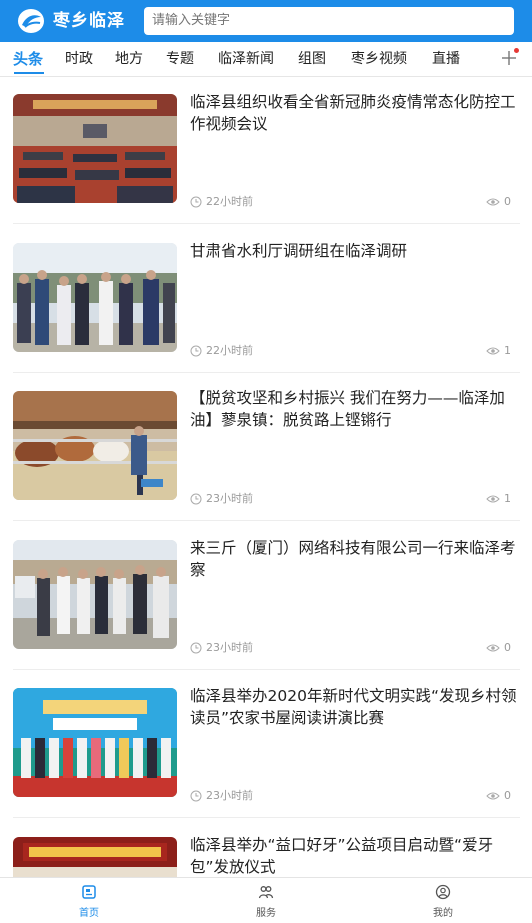 Image resolution: width=532 pixels, height=923 pixels. Describe the element at coordinates (443, 892) in the screenshot. I see `user-icon` at that location.